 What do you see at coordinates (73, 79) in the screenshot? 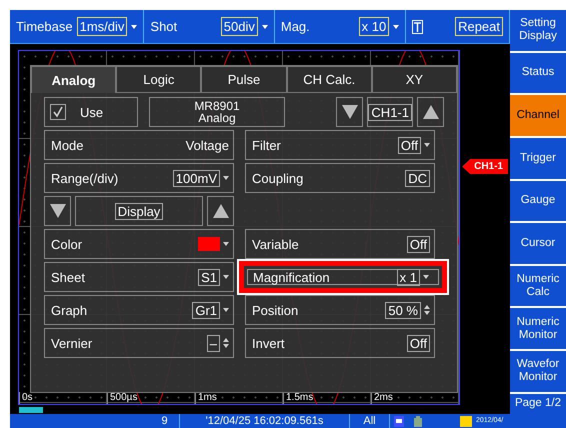
I see `settings-tab: Analog` at bounding box center [73, 79].